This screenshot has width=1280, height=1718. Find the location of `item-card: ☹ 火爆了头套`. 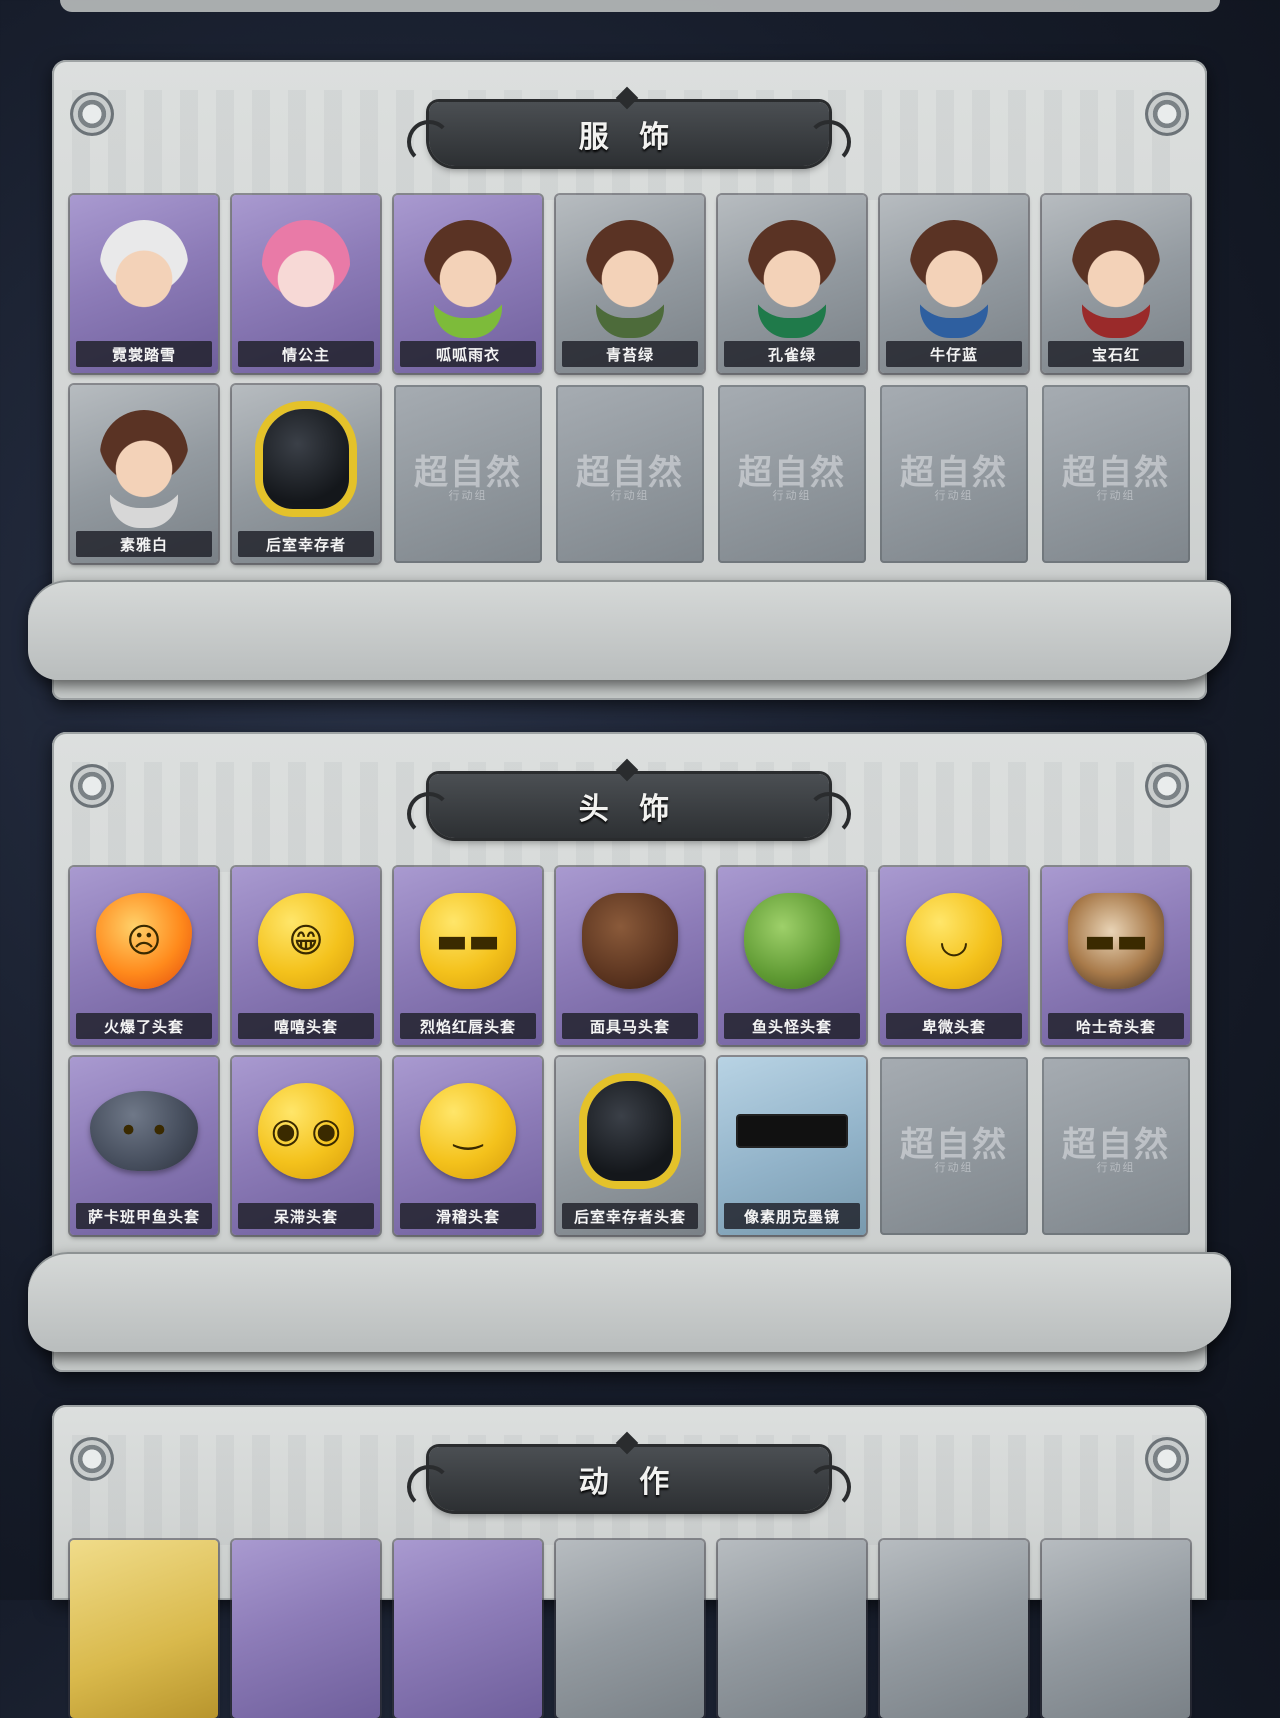

item-card: ☹ 火爆了头套 is located at coordinates (144, 956).